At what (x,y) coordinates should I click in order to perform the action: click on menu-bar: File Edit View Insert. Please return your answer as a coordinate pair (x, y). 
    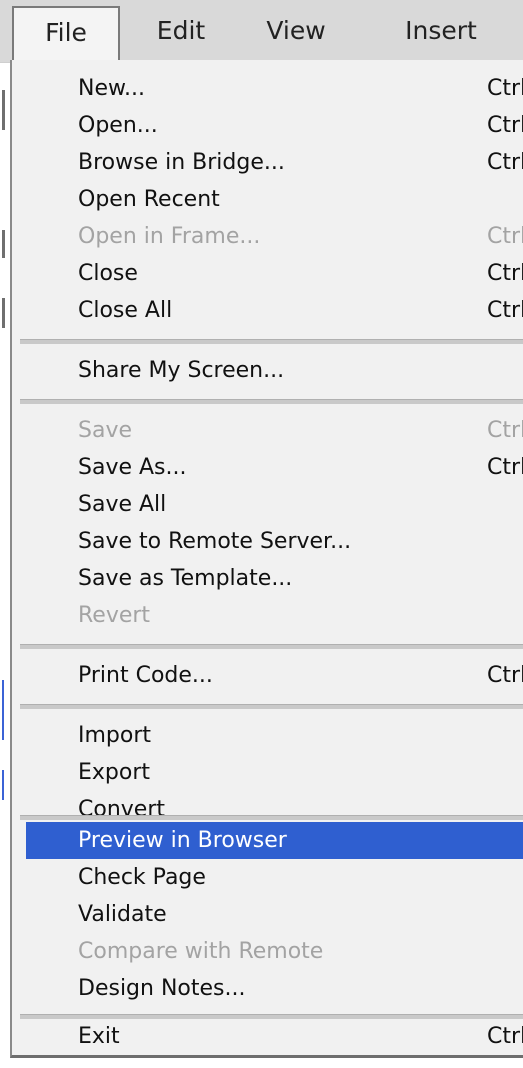
    Looking at the image, I should click on (261, 31).